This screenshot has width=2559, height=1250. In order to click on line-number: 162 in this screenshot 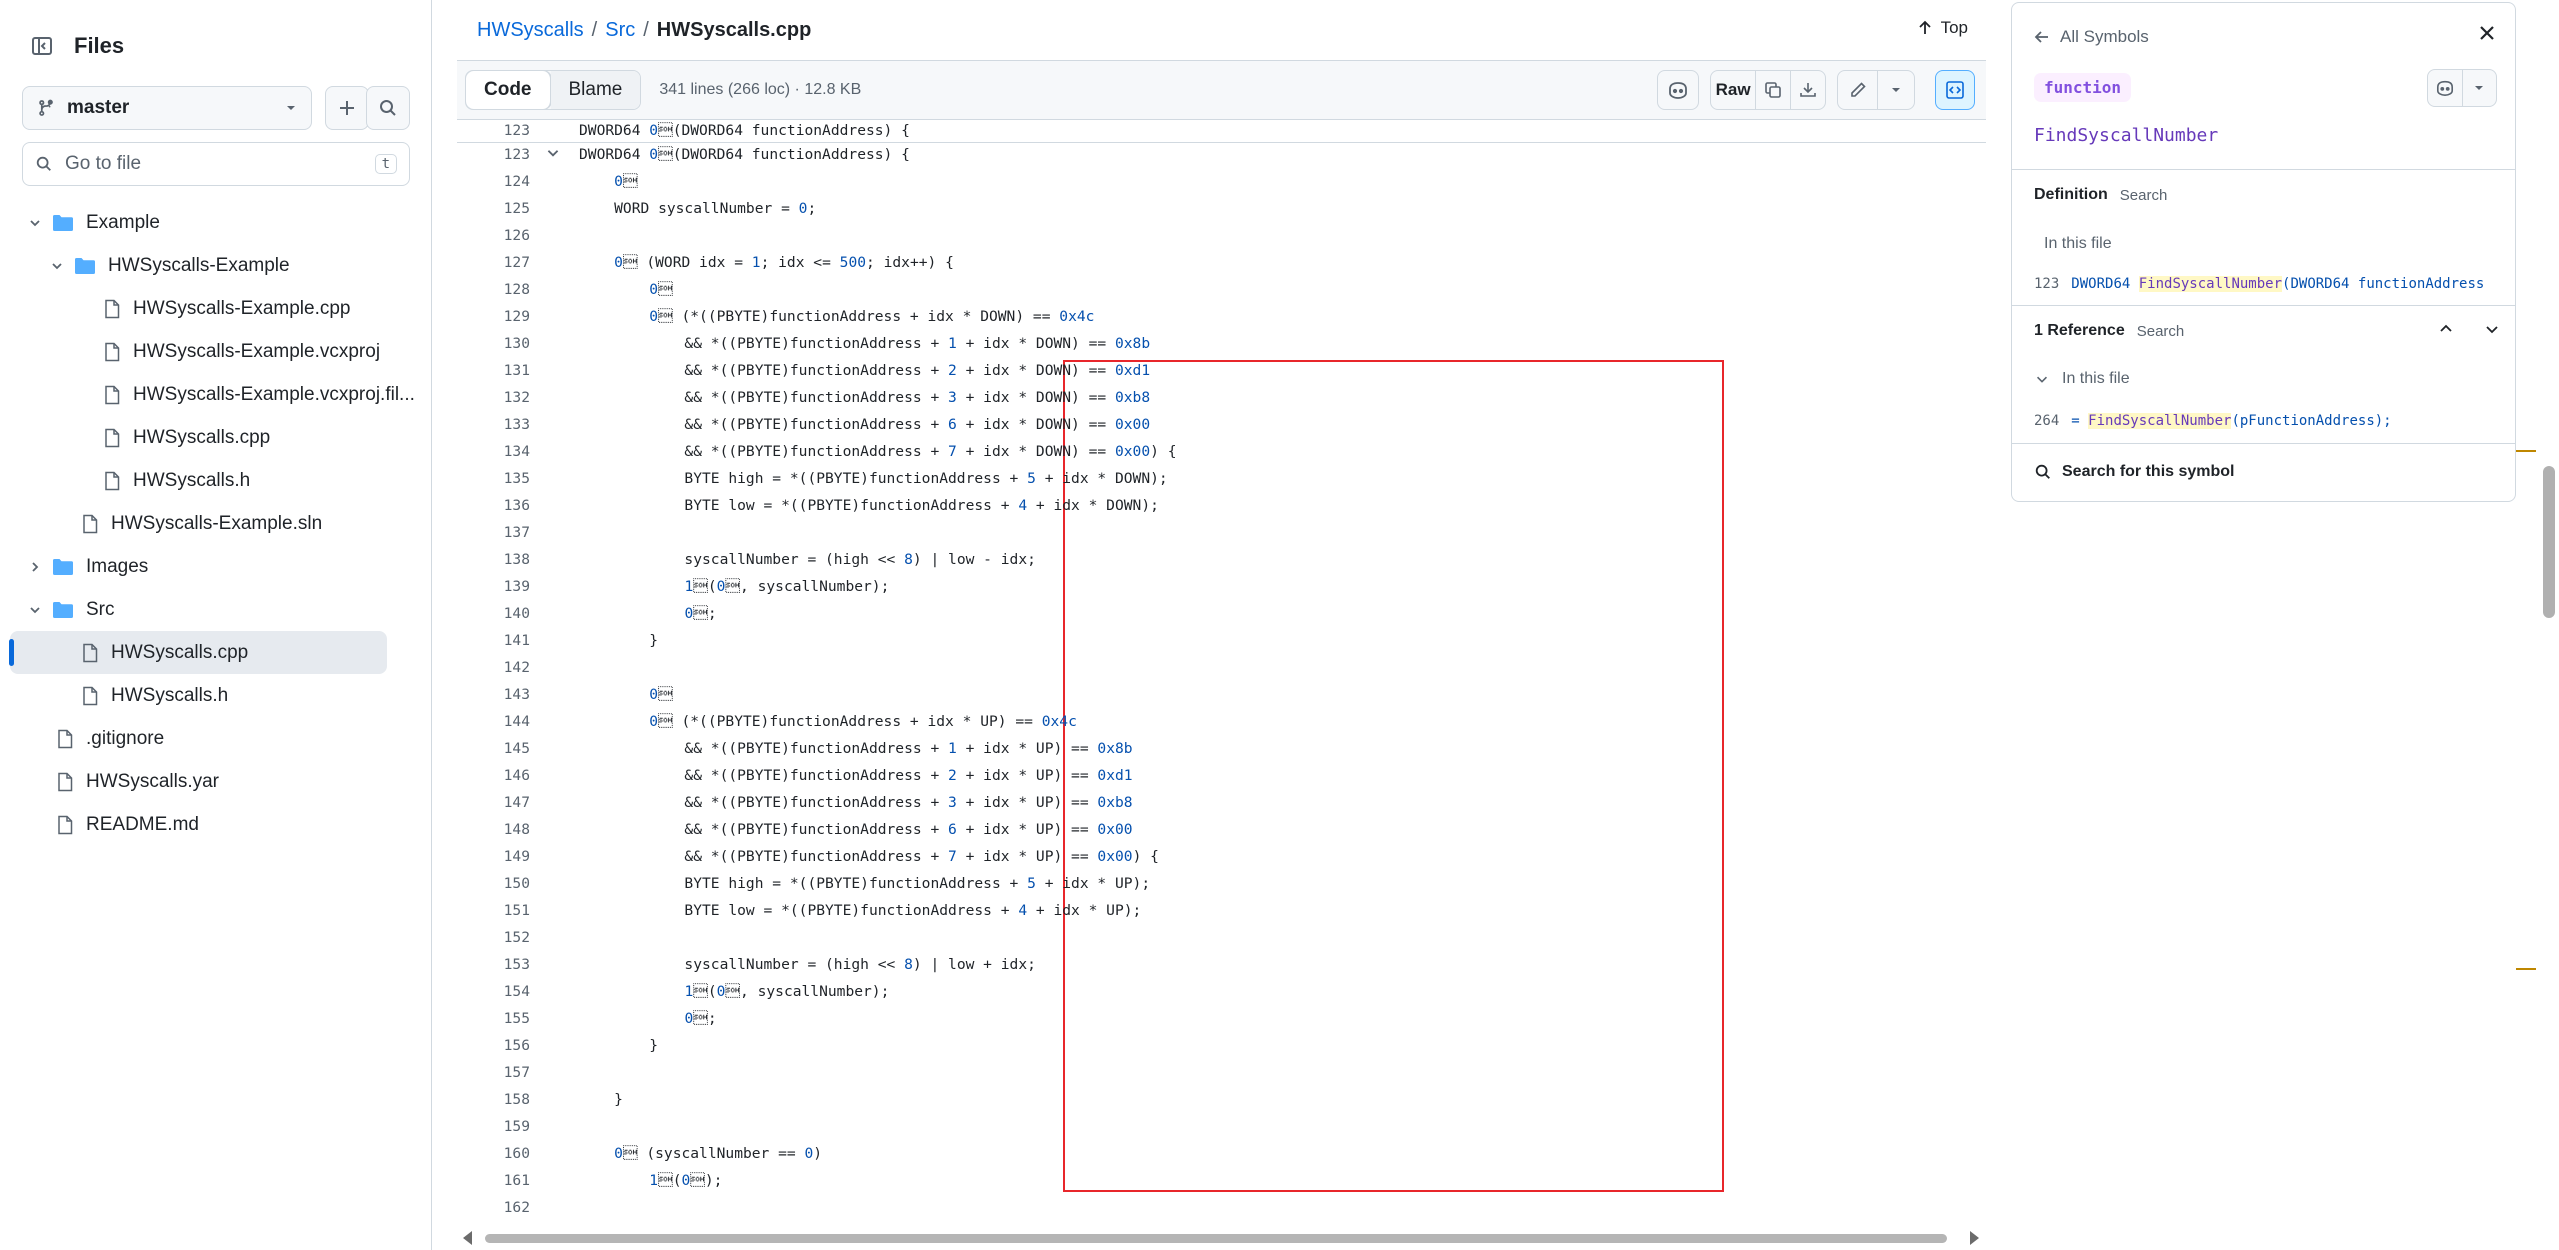, I will do `click(493, 1207)`.